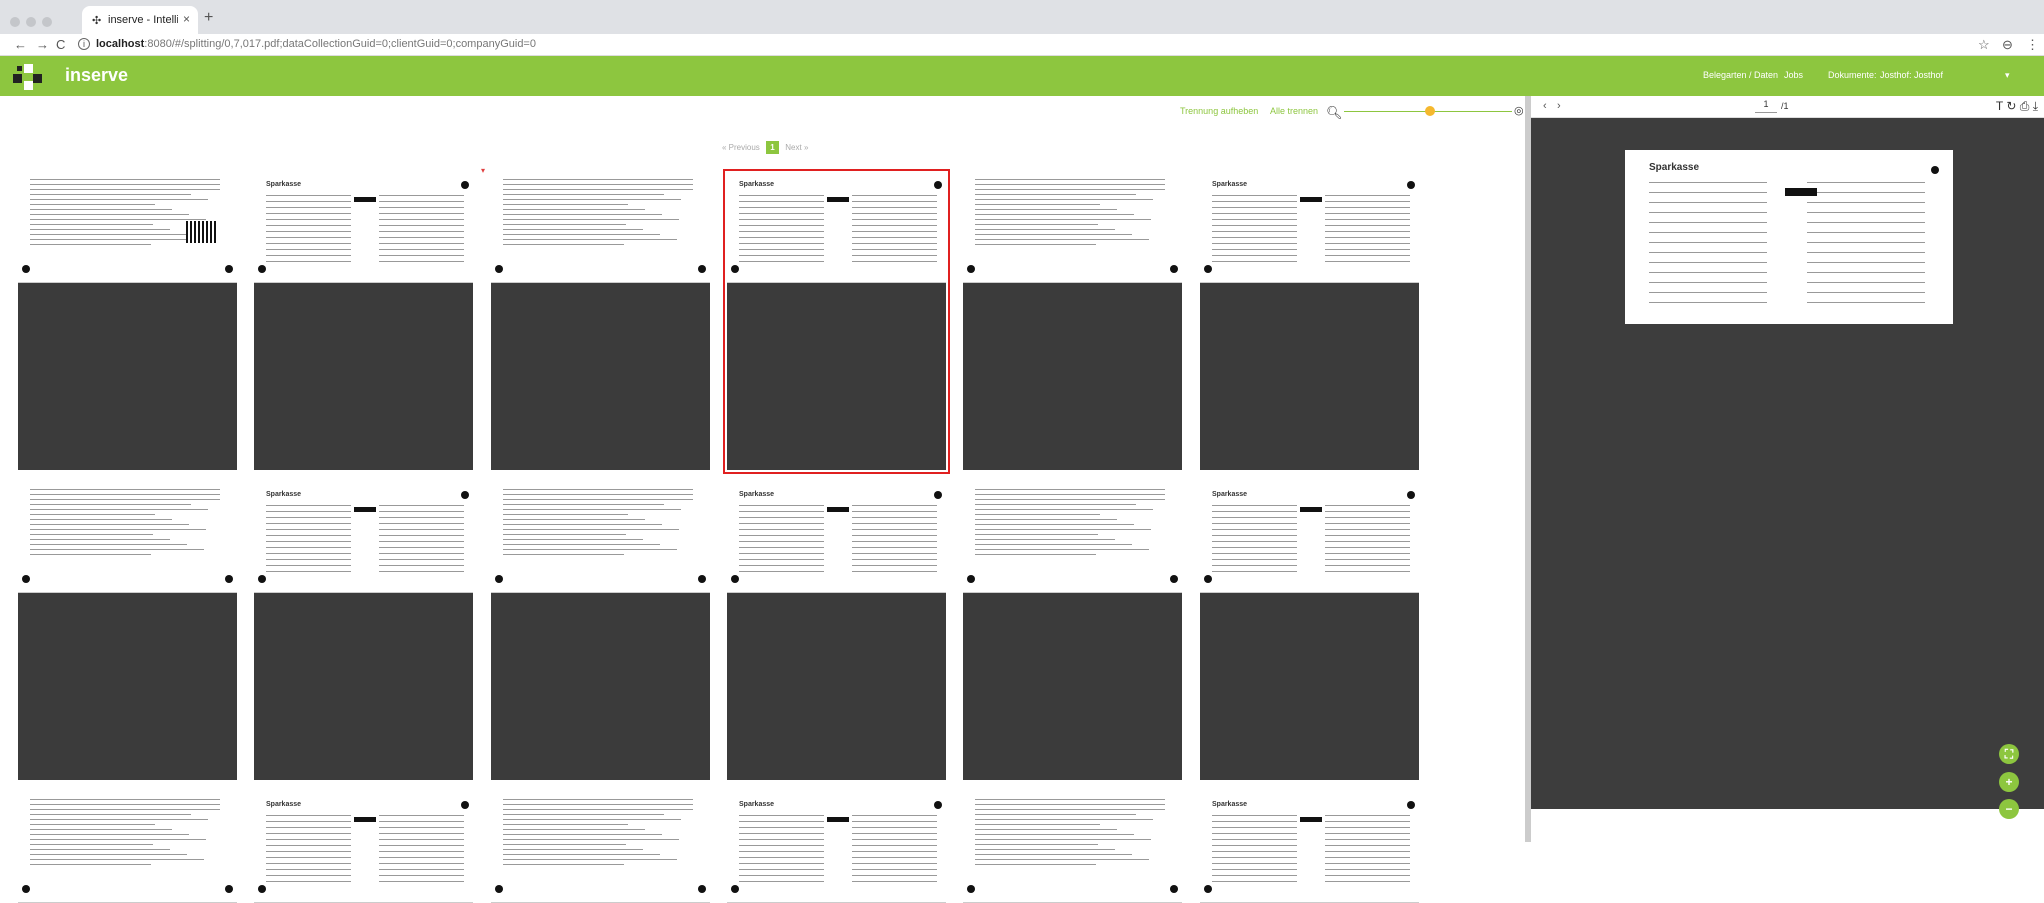  What do you see at coordinates (2032, 45) in the screenshot?
I see `browser-menu-icon: ⋮` at bounding box center [2032, 45].